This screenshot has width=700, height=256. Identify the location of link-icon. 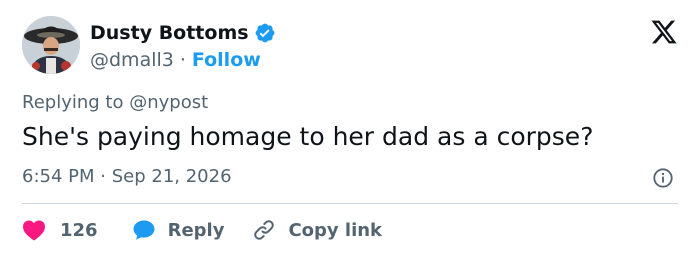
(264, 230).